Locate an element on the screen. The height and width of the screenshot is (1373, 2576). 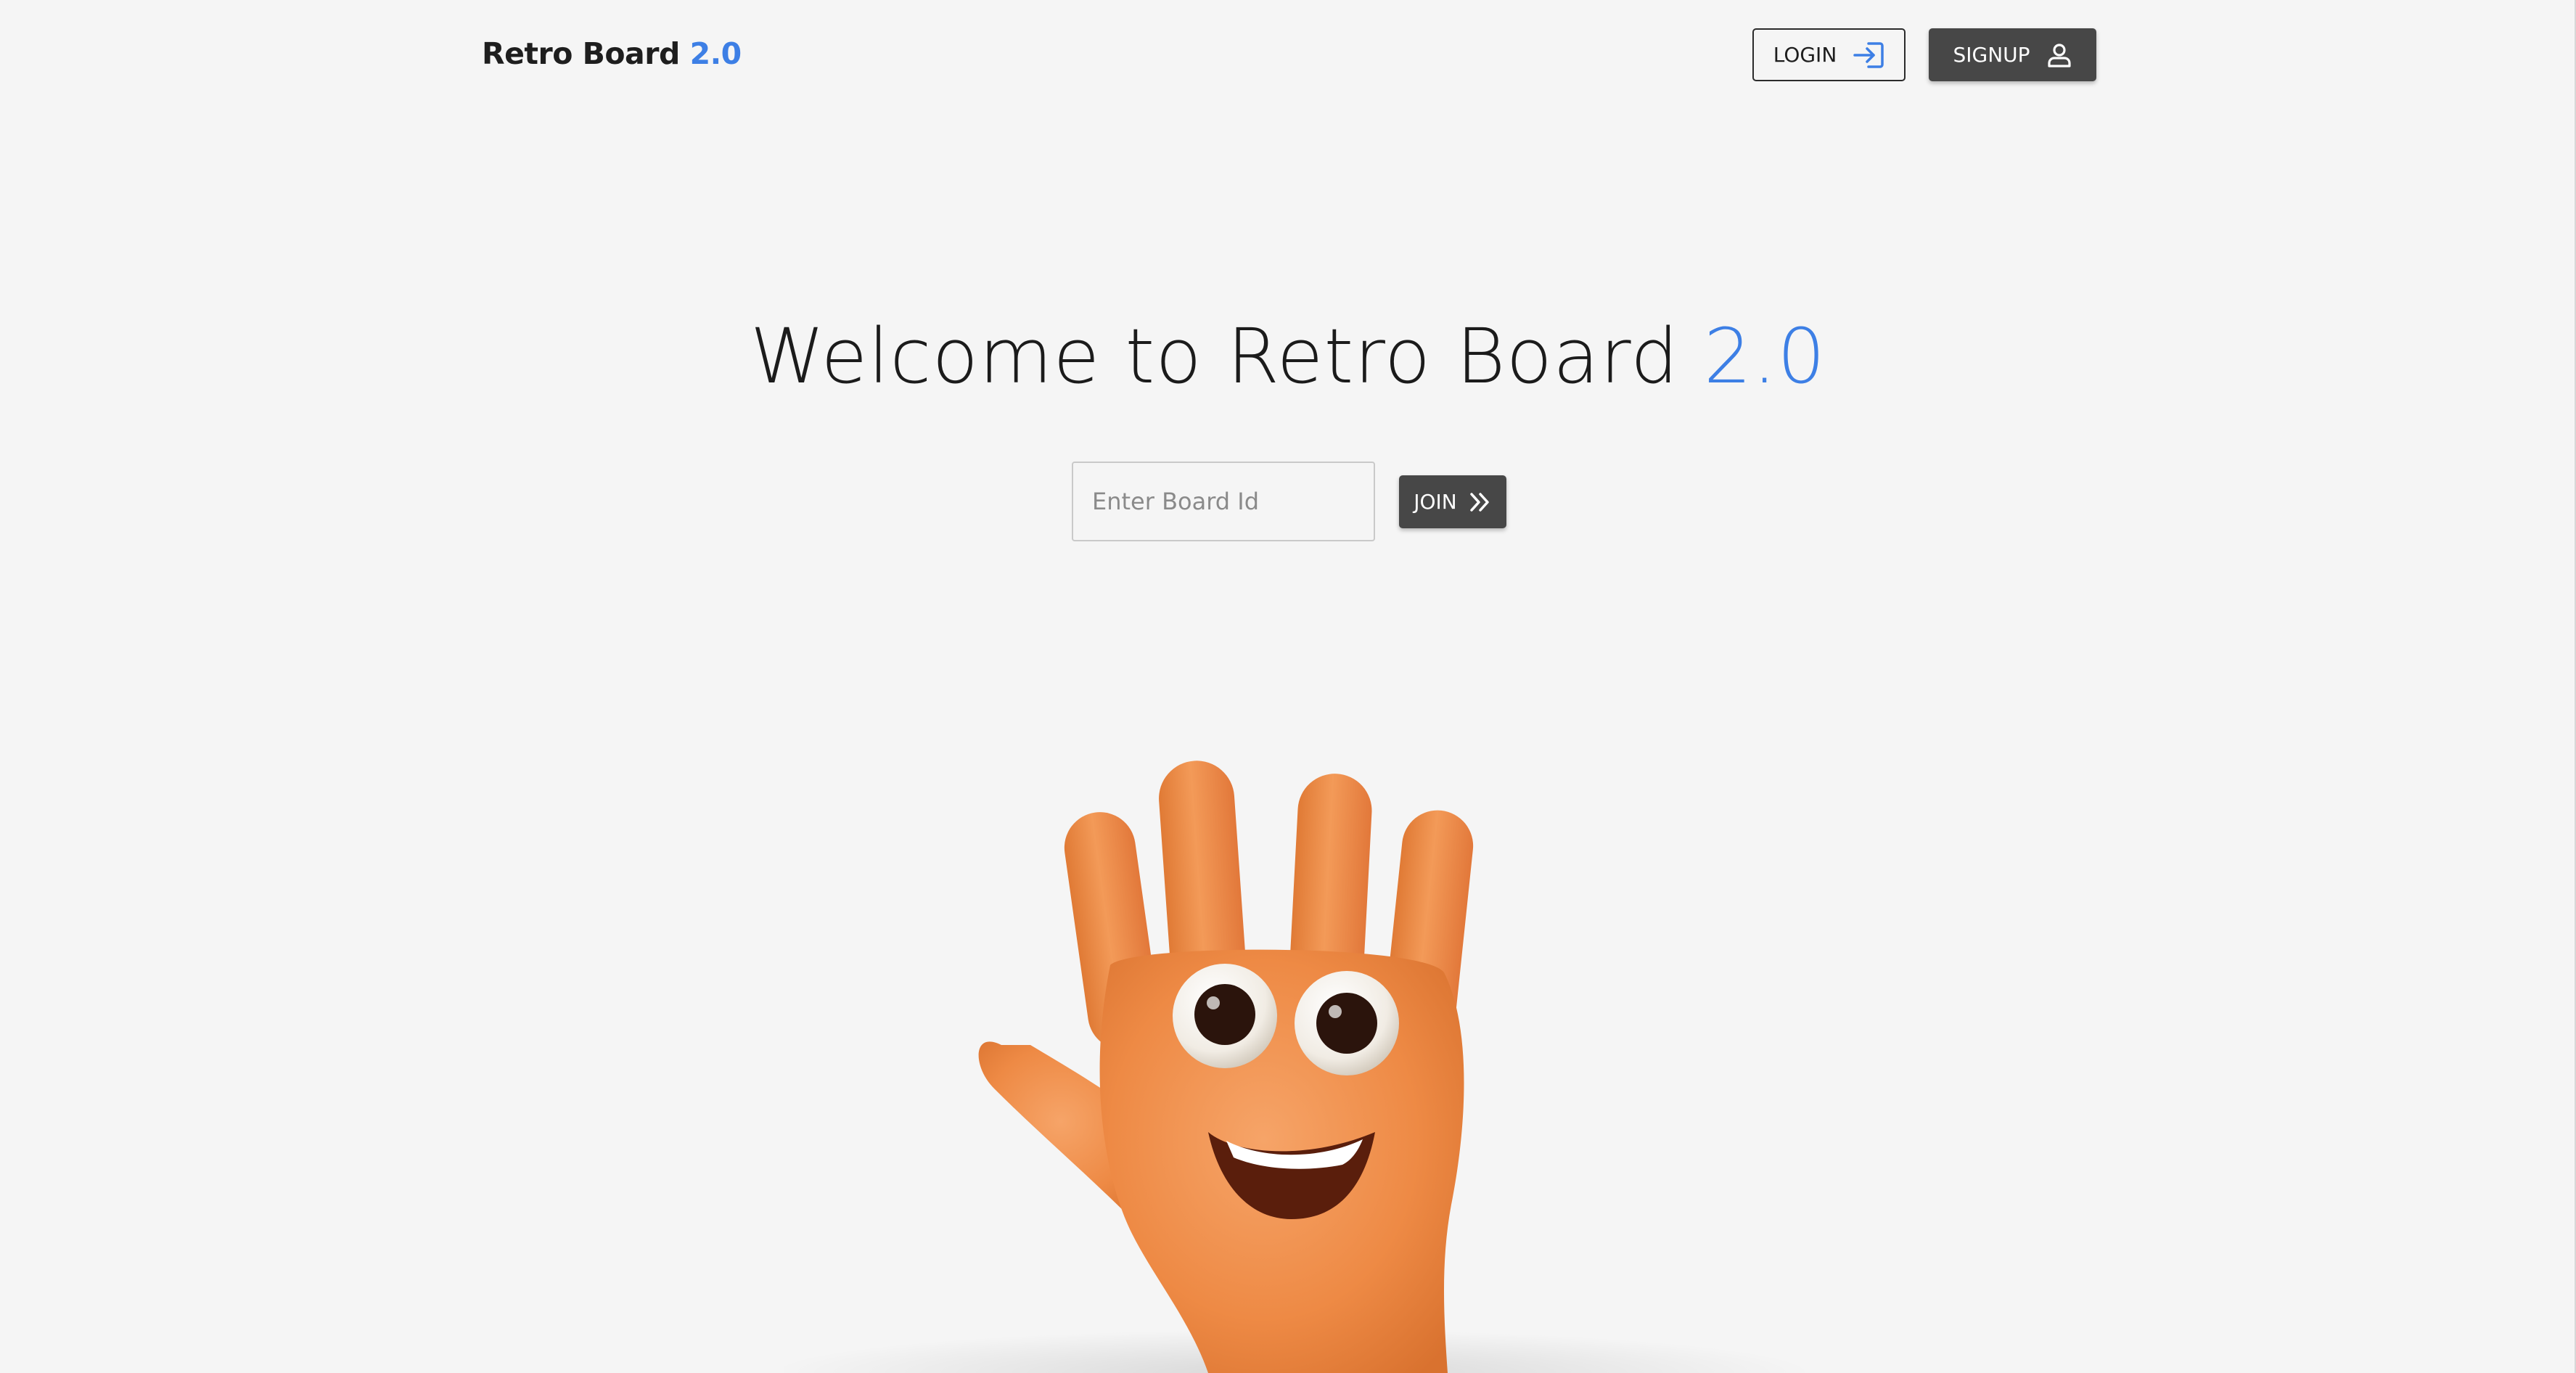
title-version: 2.0 is located at coordinates (1764, 356).